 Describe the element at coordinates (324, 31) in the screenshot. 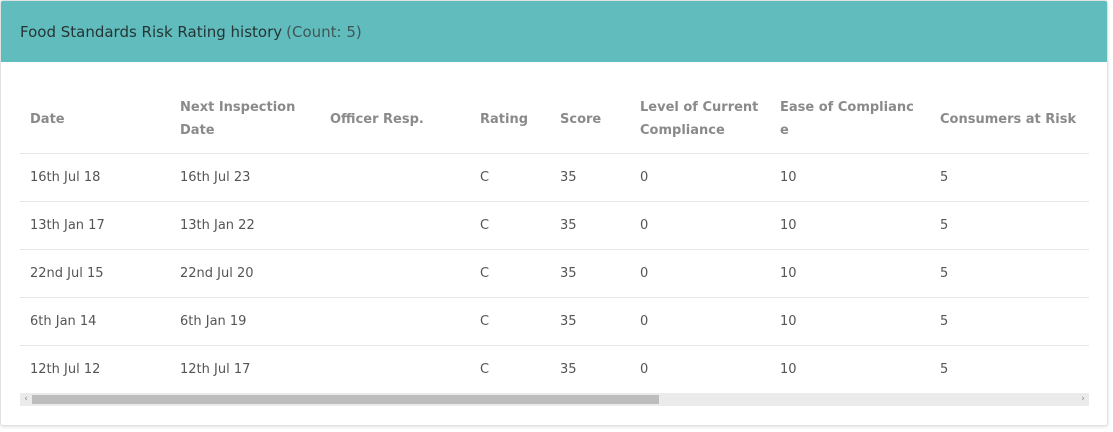

I see `record-count: (Count: 5)` at that location.